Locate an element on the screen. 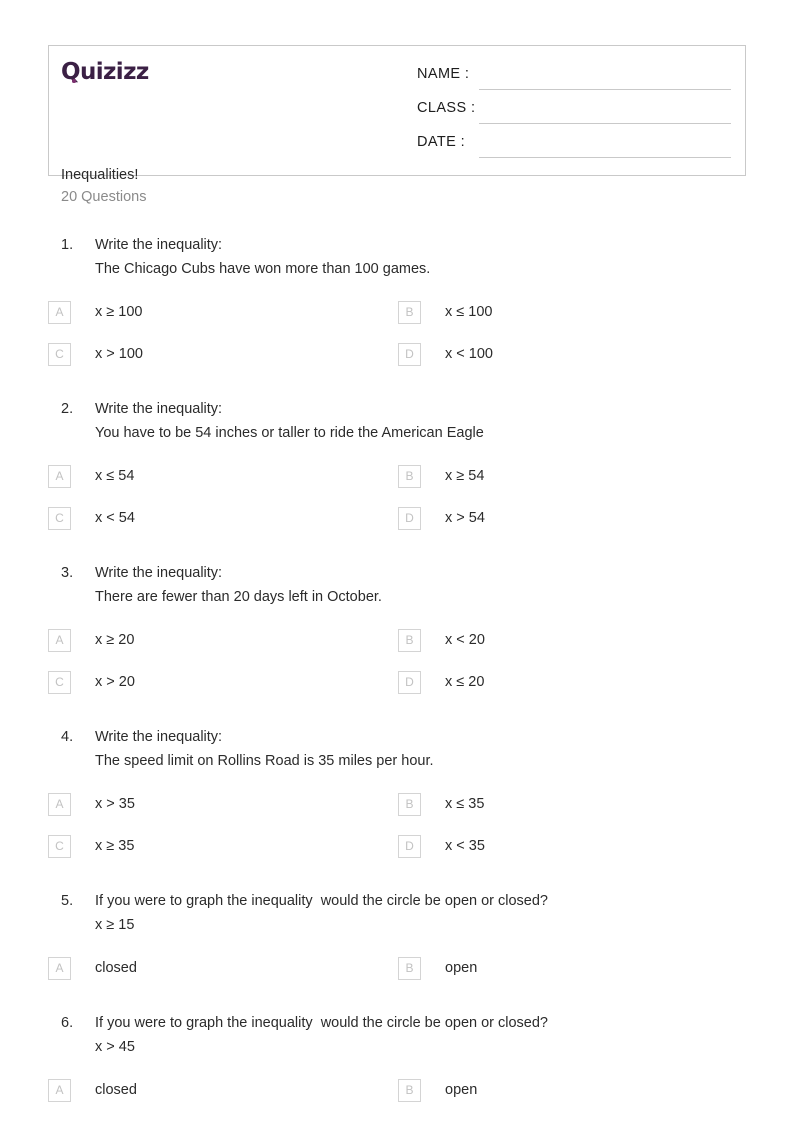  question-count-label: 20 Questions is located at coordinates (104, 197).